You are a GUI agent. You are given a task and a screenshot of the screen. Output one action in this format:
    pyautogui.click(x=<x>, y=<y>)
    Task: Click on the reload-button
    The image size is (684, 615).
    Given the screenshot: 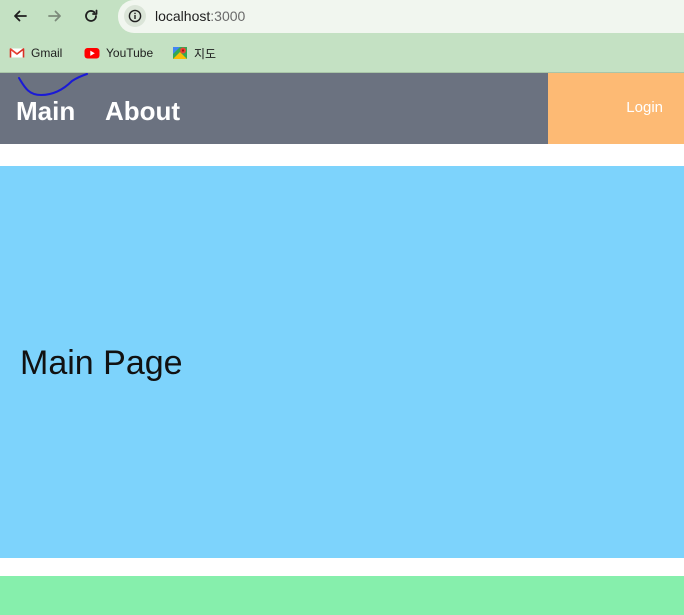 What is the action you would take?
    pyautogui.click(x=91, y=16)
    